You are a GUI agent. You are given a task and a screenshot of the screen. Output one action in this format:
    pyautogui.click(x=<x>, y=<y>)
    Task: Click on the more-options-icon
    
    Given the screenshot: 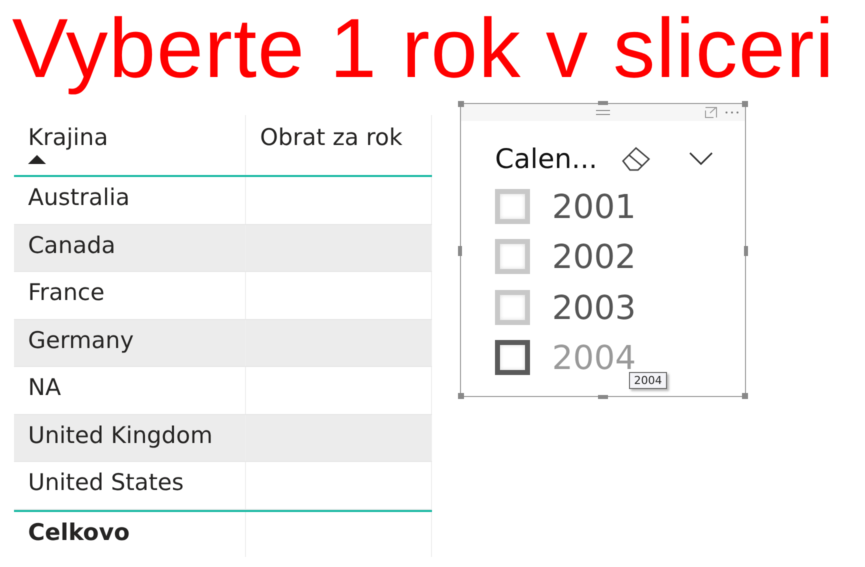 What is the action you would take?
    pyautogui.click(x=732, y=112)
    